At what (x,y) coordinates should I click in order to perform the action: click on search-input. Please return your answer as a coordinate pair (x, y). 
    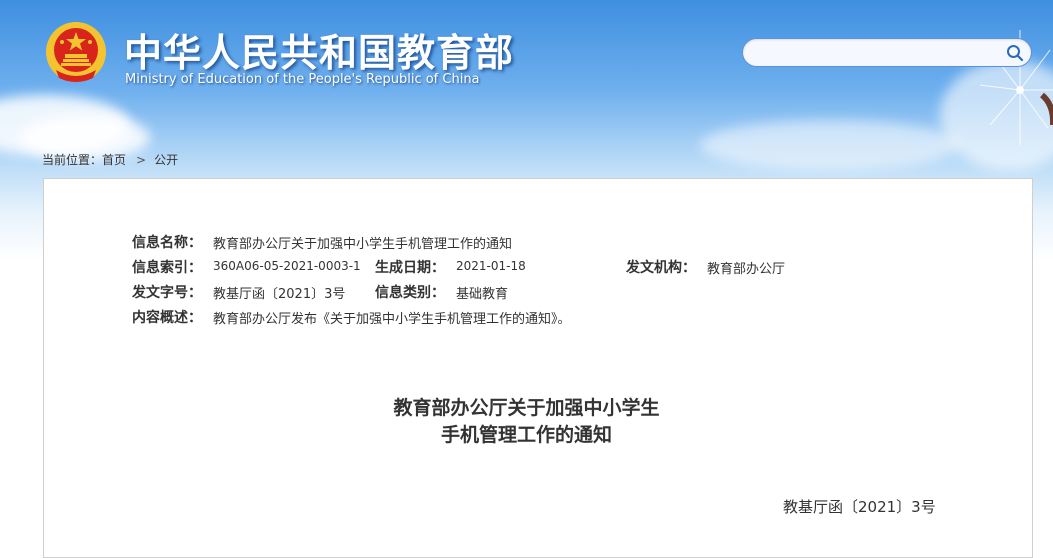
    Looking at the image, I should click on (877, 54).